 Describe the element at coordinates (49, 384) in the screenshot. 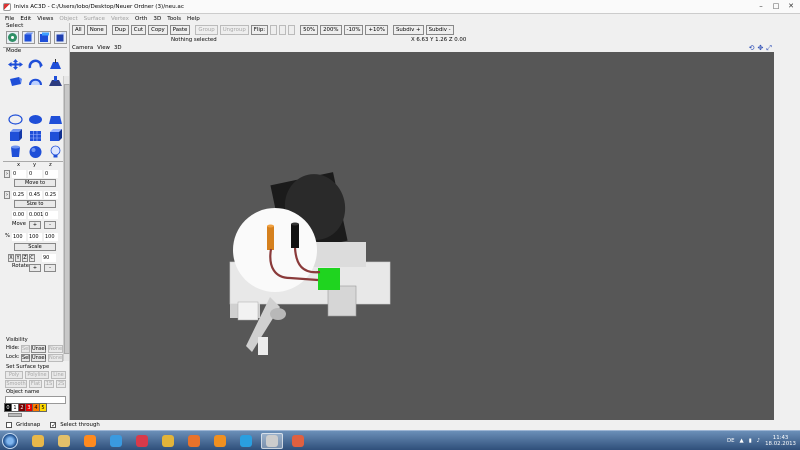

I see `surface-1s-button: 1S` at that location.